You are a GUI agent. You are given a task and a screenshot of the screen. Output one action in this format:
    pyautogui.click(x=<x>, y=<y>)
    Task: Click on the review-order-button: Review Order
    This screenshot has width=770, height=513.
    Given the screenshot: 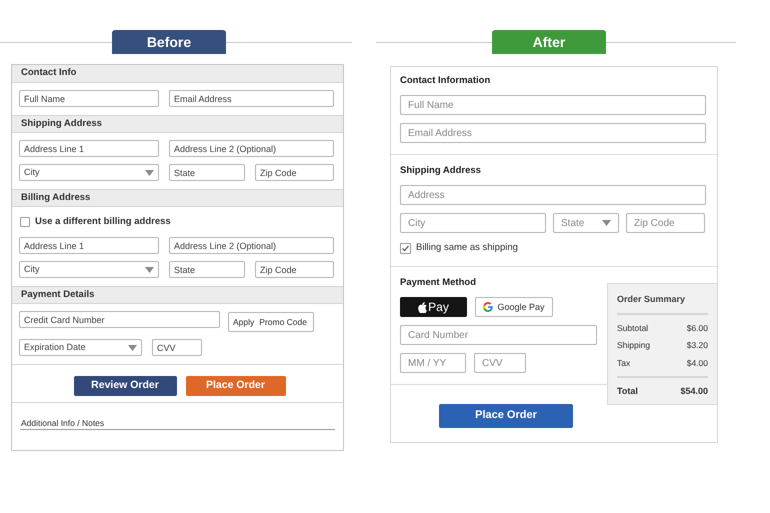 What is the action you would take?
    pyautogui.click(x=125, y=386)
    